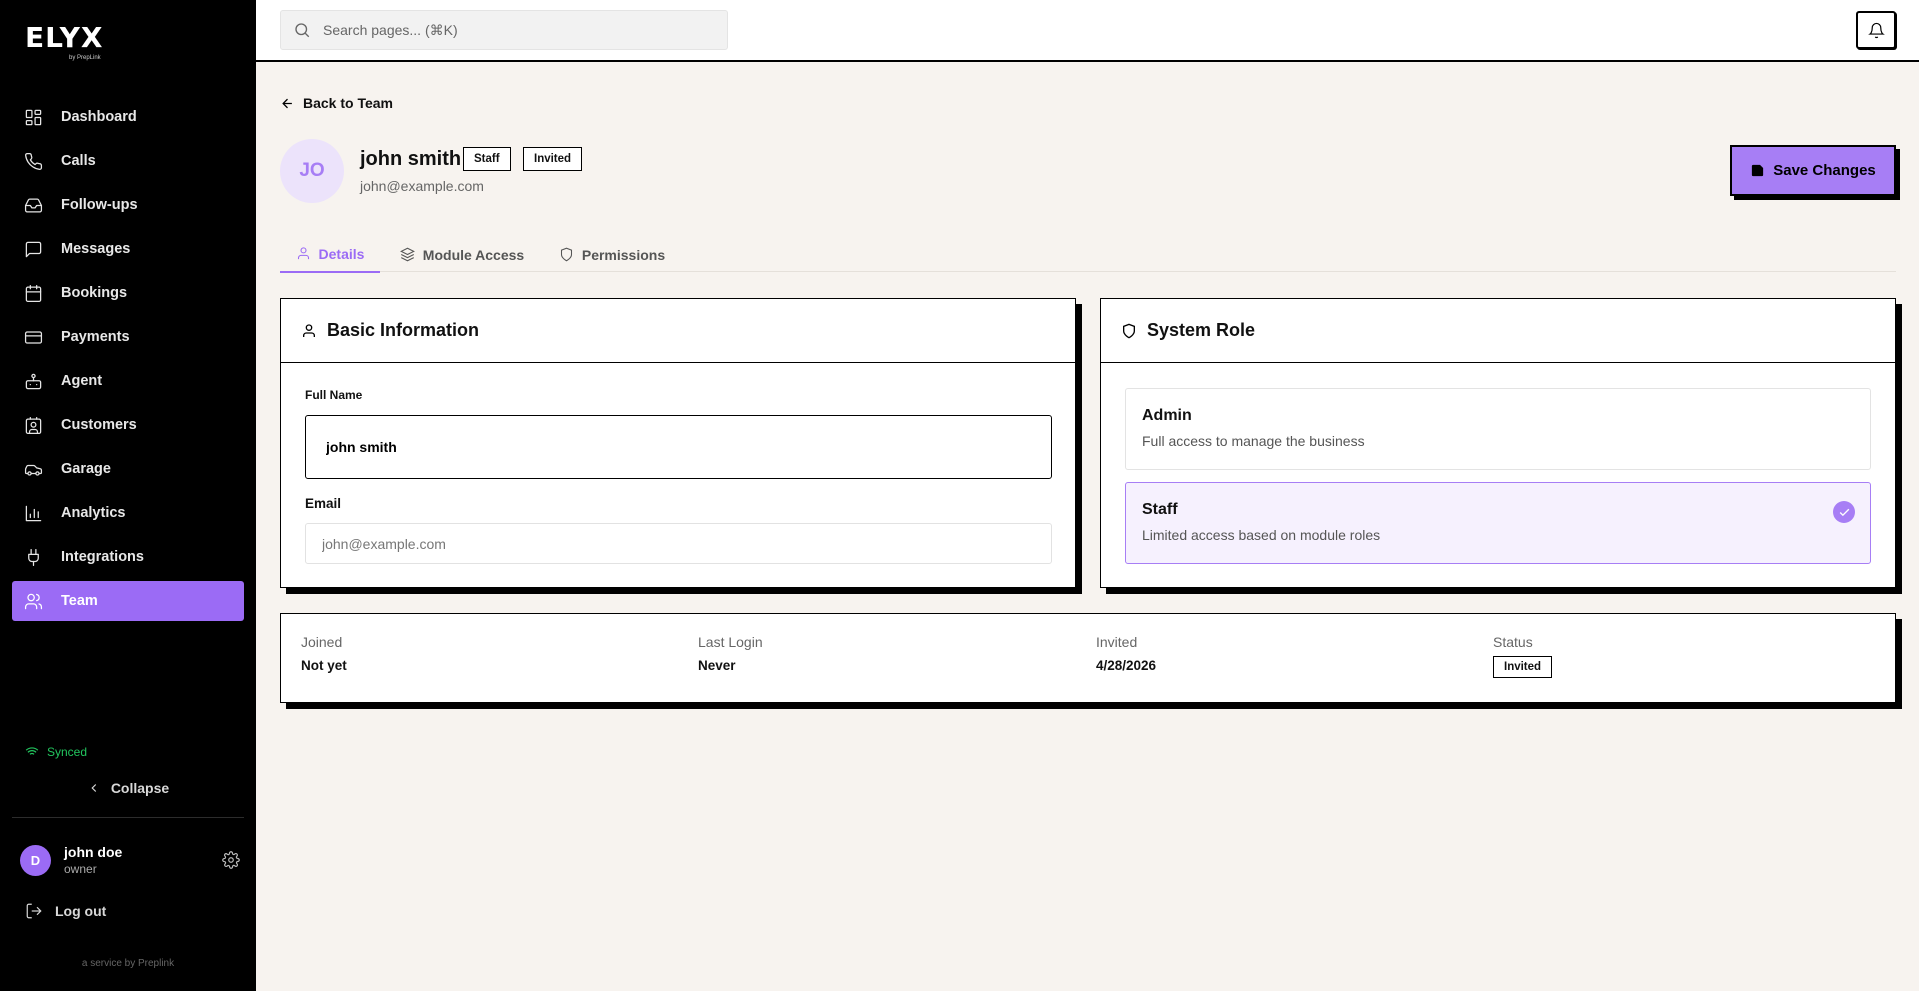  I want to click on search-input, so click(513, 30).